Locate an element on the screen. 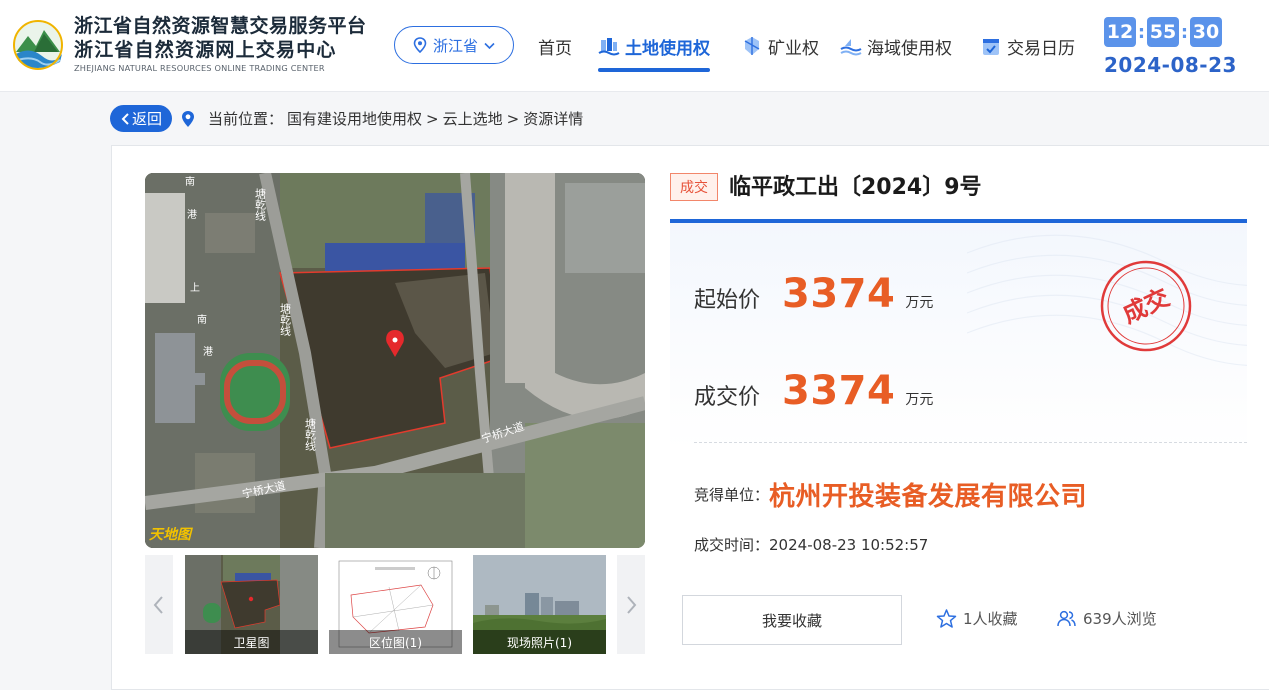 This screenshot has height=690, width=1269. nav-land-rights-label: 土地使用权 is located at coordinates (667, 48).